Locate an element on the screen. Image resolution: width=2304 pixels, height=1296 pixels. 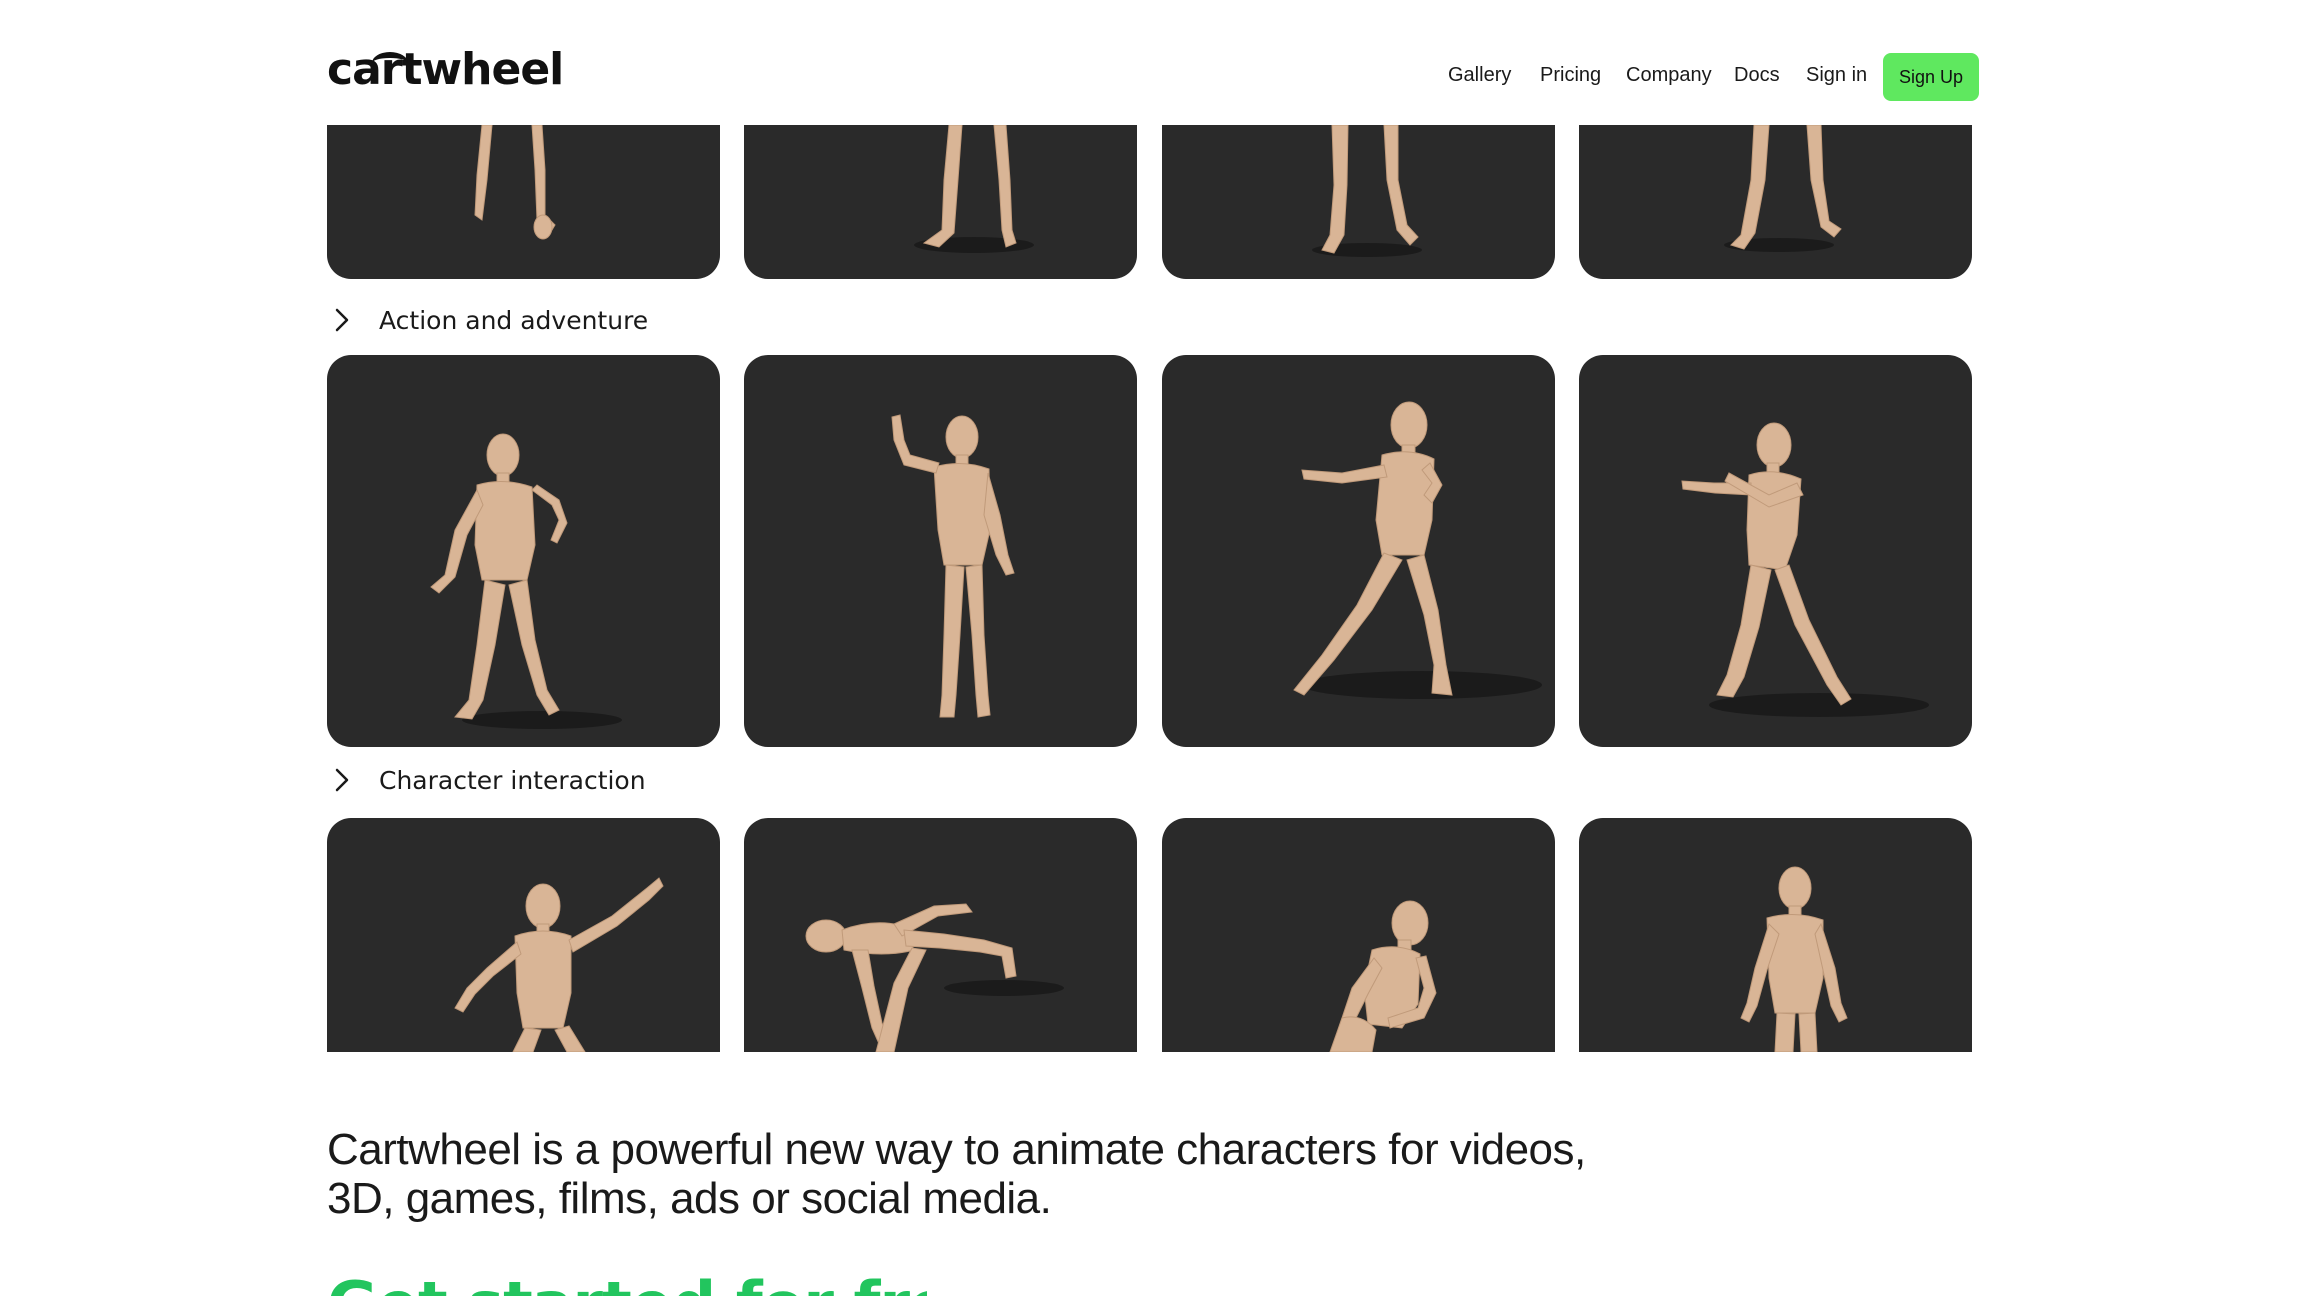
sign-up-button: Sign Up is located at coordinates (1931, 77).